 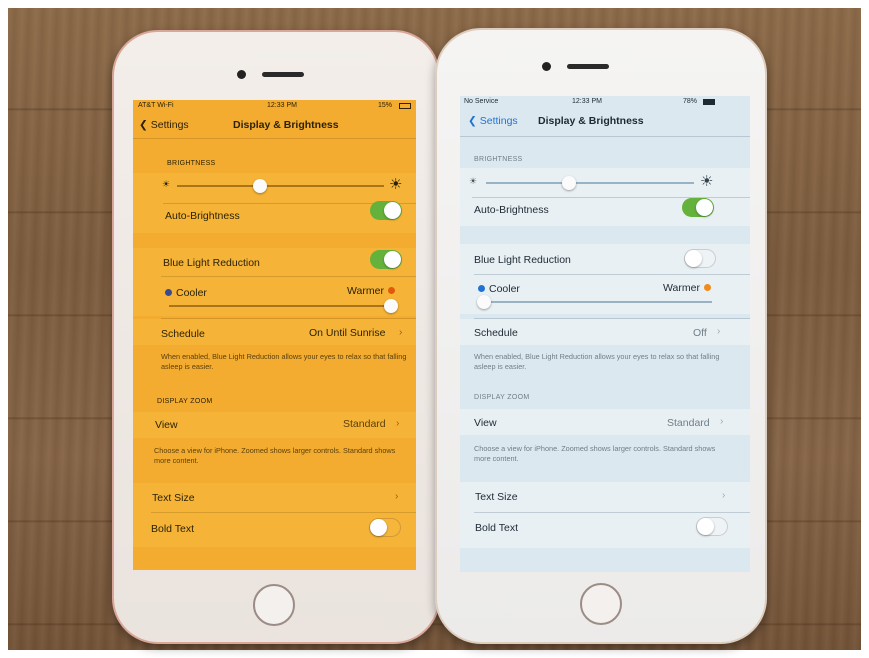 I want to click on battery-percent: 15%, so click(x=385, y=105).